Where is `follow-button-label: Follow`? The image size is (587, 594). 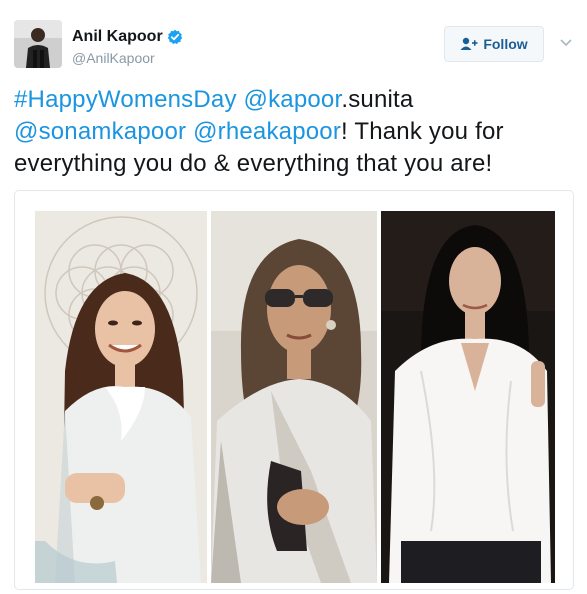
follow-button-label: Follow is located at coordinates (505, 44).